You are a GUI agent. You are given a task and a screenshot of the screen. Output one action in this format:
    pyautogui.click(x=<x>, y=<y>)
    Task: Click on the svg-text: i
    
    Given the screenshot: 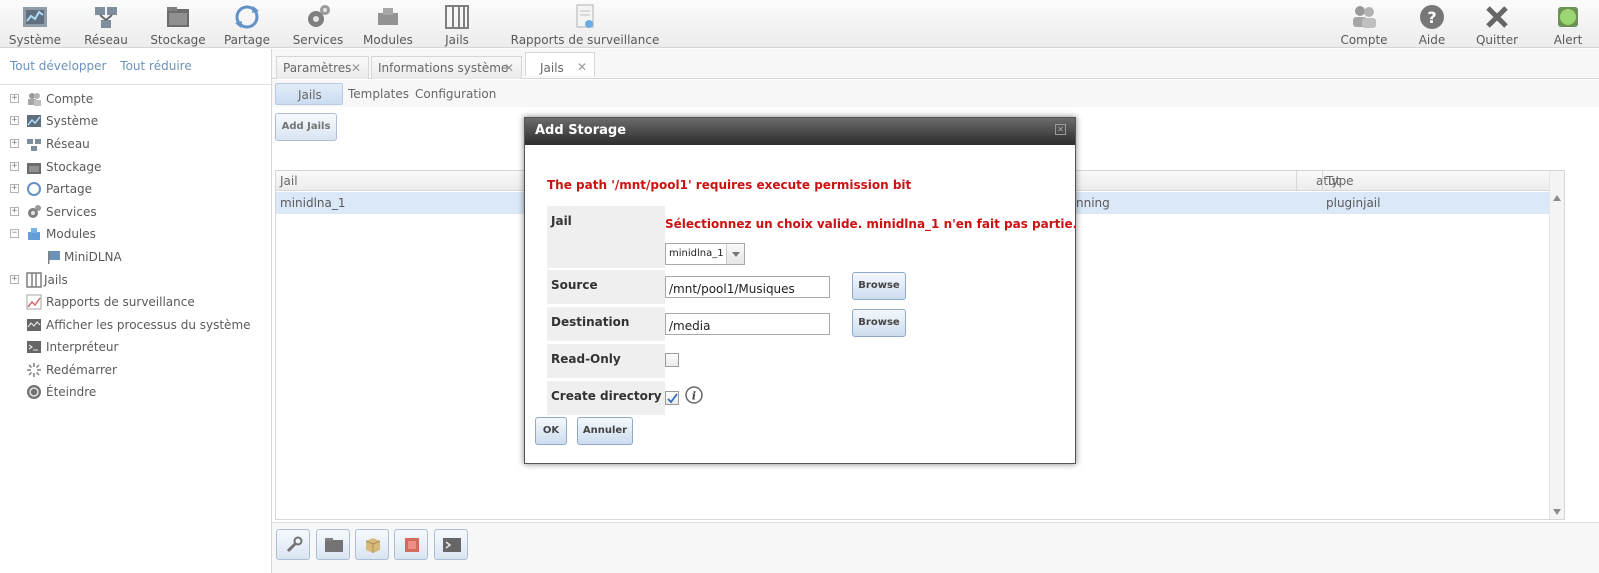 What is the action you would take?
    pyautogui.click(x=694, y=396)
    